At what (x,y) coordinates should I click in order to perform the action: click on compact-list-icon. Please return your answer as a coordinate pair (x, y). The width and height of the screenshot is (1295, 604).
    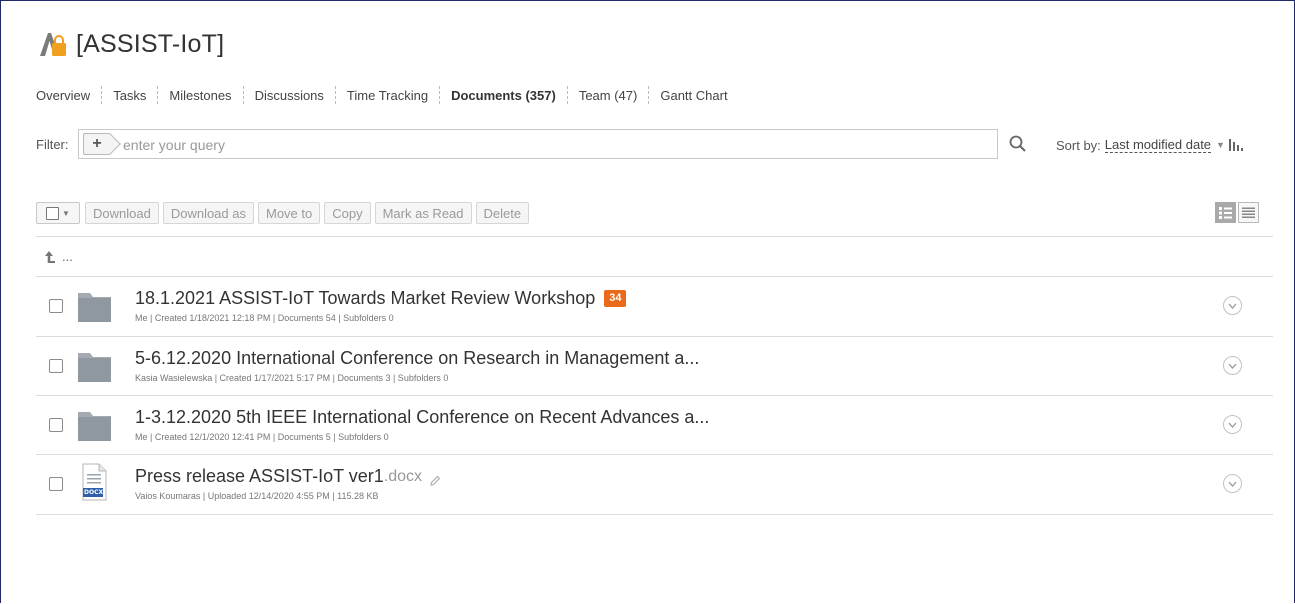
    Looking at the image, I should click on (1248, 212).